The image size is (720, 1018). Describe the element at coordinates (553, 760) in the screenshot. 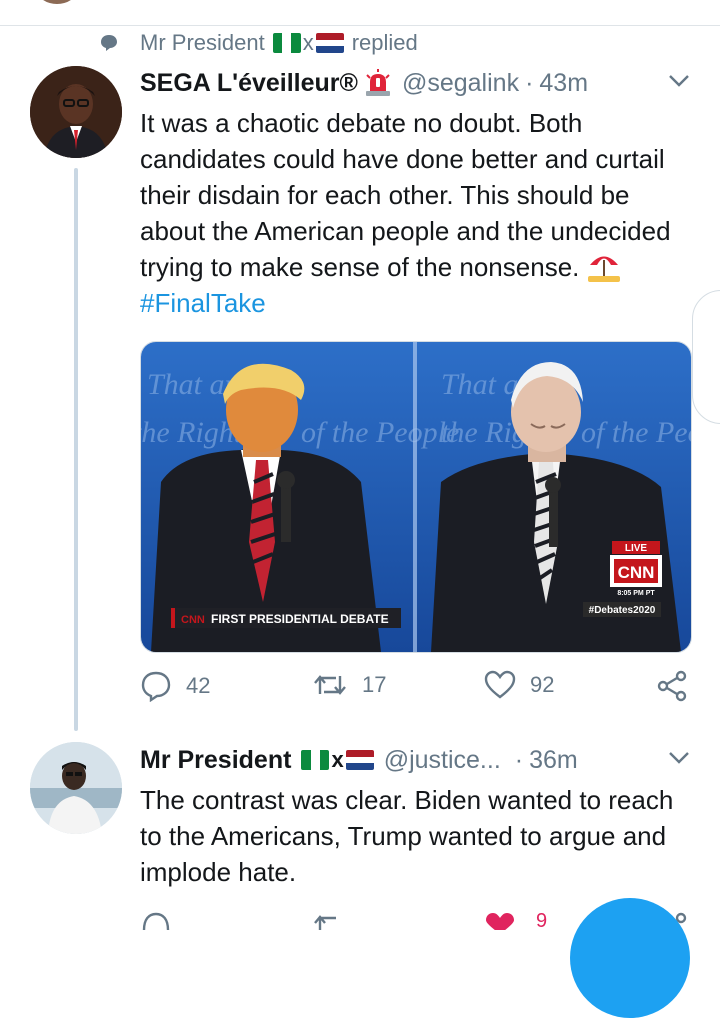

I see `timestamp: 36m` at that location.